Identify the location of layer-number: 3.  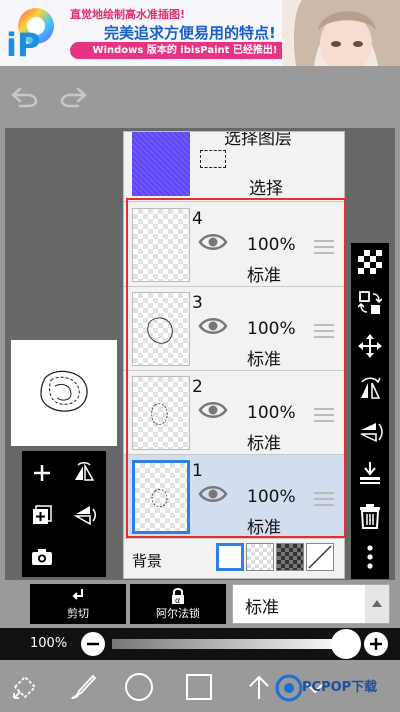
(197, 303).